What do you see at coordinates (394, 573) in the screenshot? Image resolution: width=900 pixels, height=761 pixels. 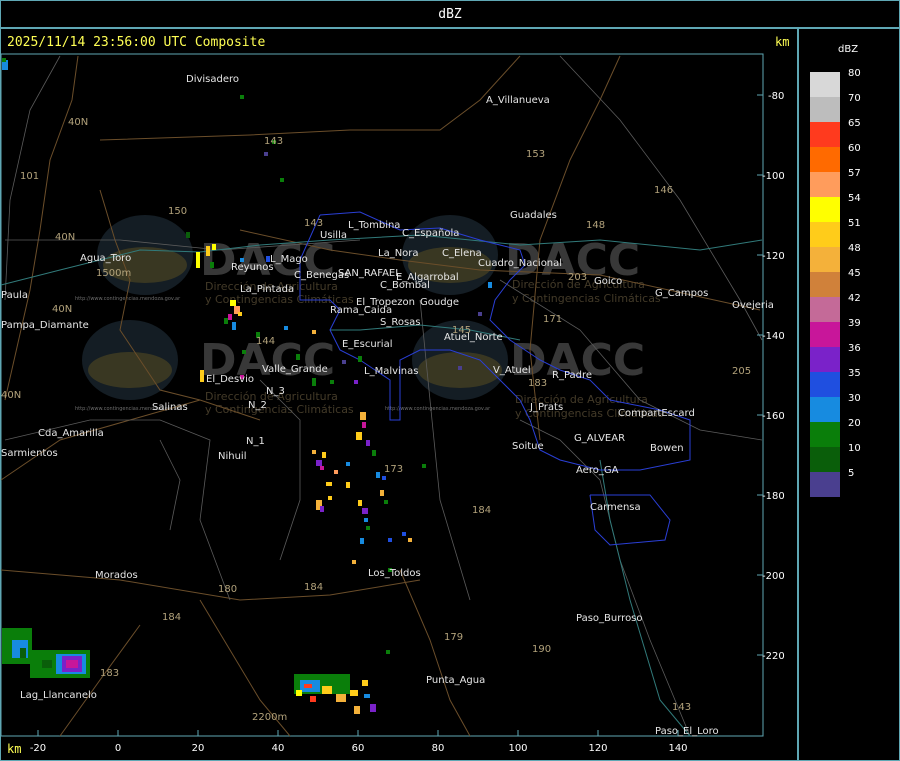 I see `place-label: Los_Toldos` at bounding box center [394, 573].